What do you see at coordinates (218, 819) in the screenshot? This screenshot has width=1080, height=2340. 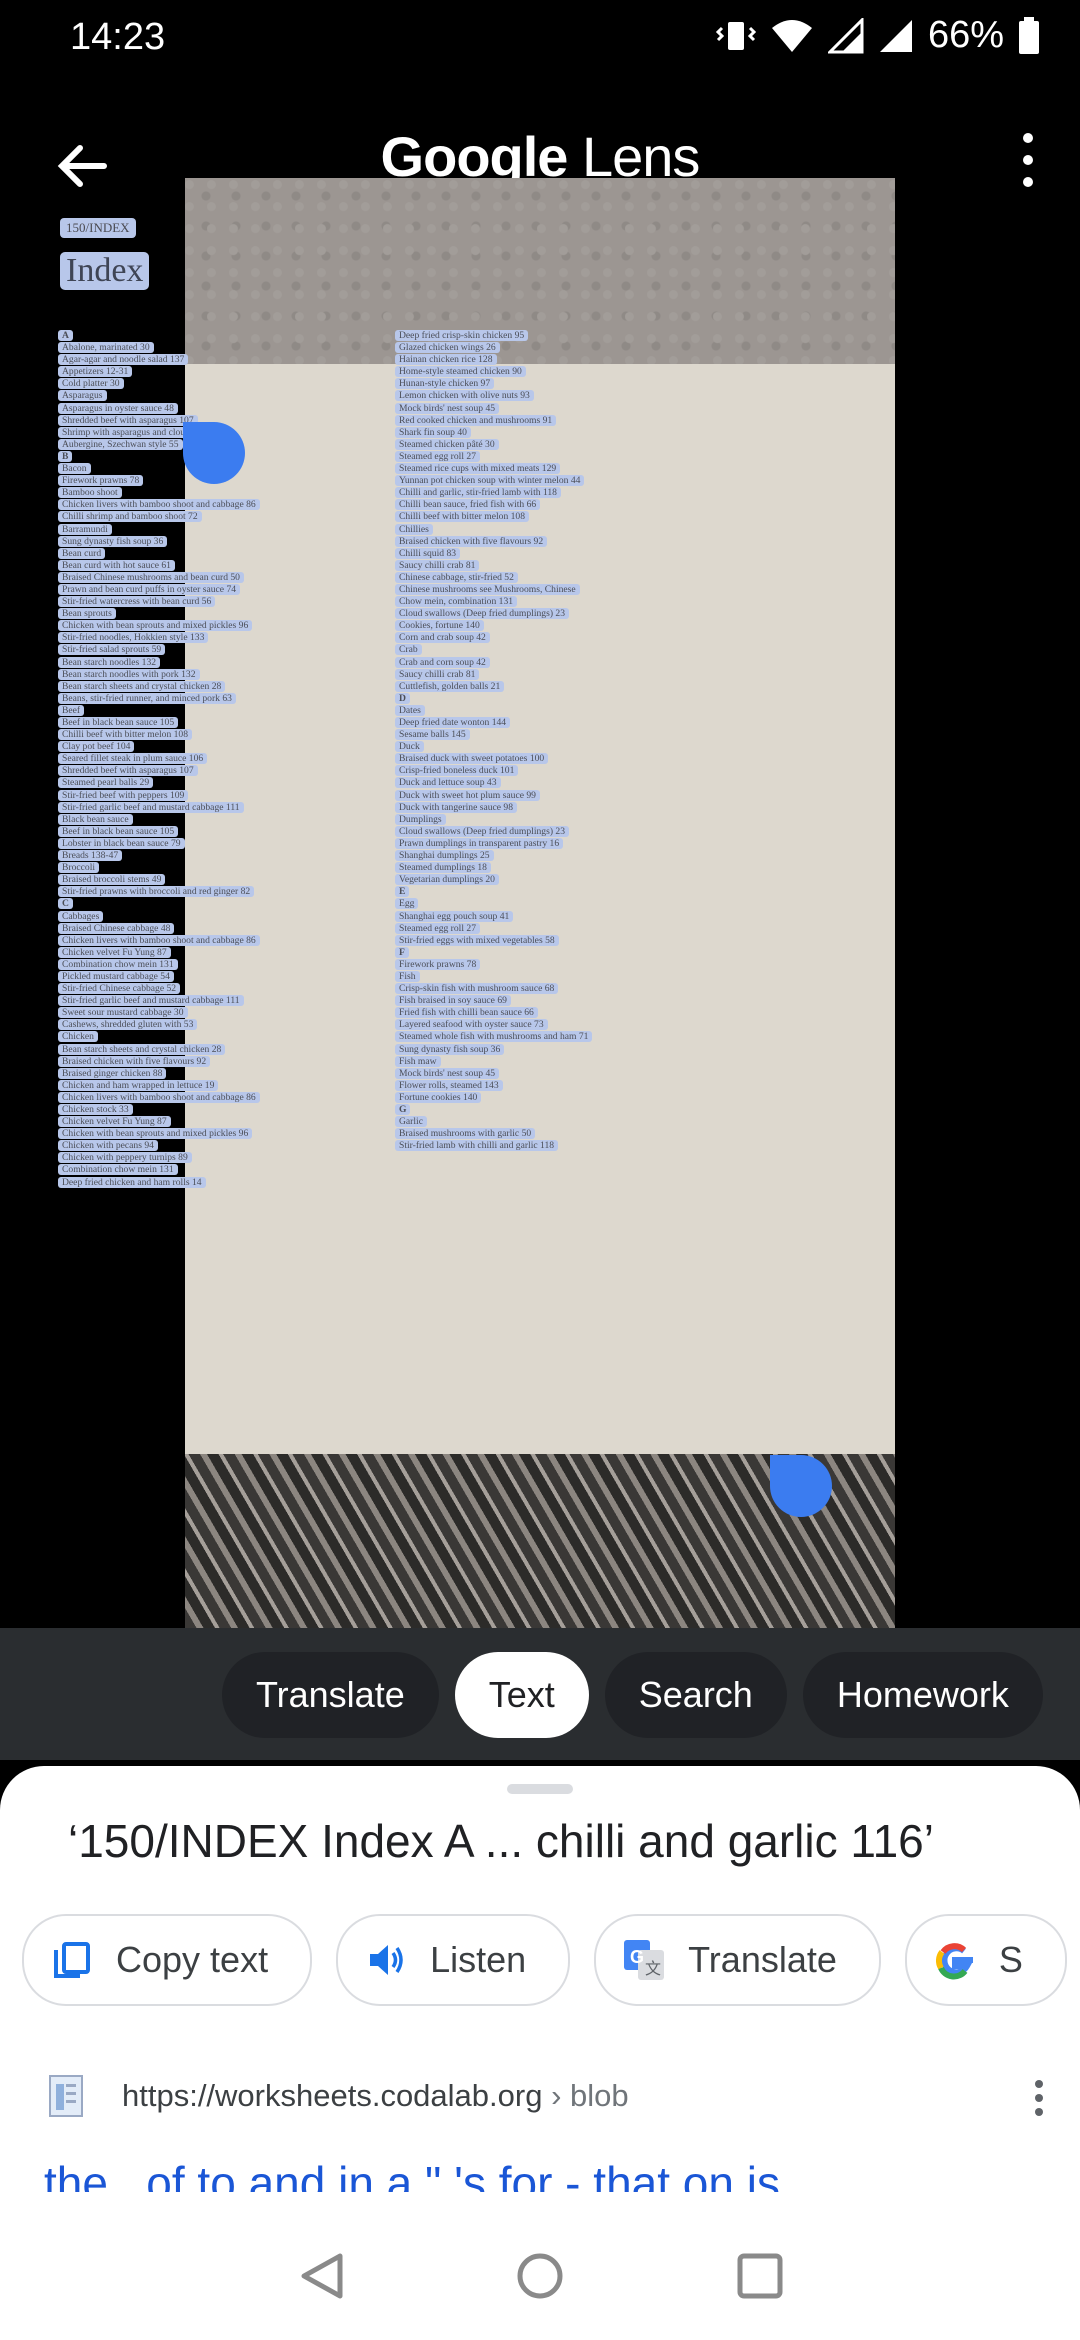 I see `index-entry: Black bean sauce` at bounding box center [218, 819].